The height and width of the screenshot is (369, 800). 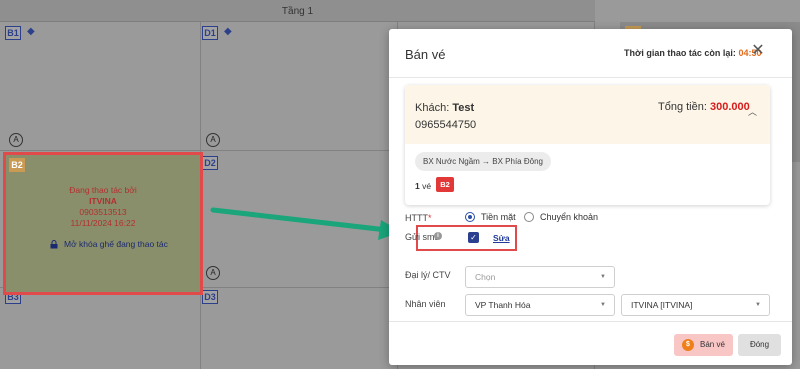 I want to click on timer-display: Thời gian thao tác còn lại: 04:50, so click(x=692, y=53).